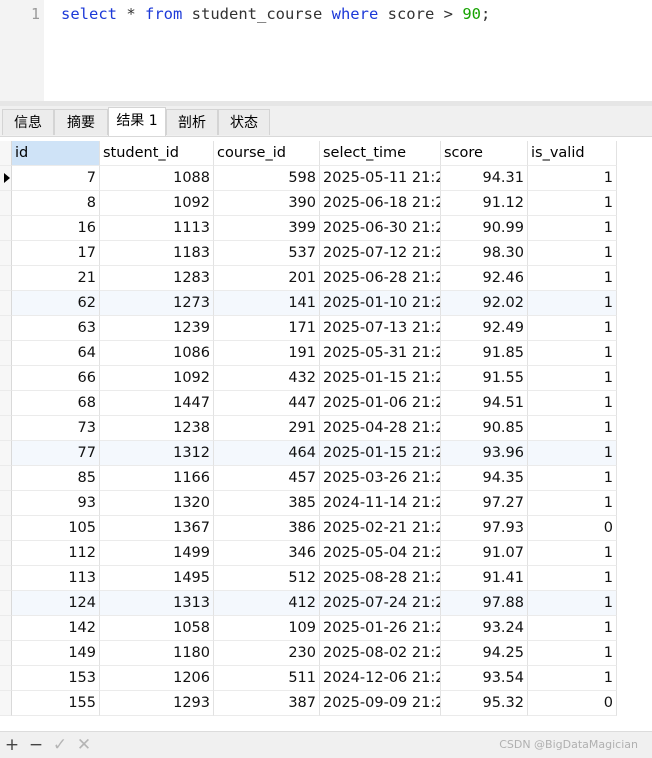  Describe the element at coordinates (157, 178) in the screenshot. I see `cell-student-id: 1088` at that location.